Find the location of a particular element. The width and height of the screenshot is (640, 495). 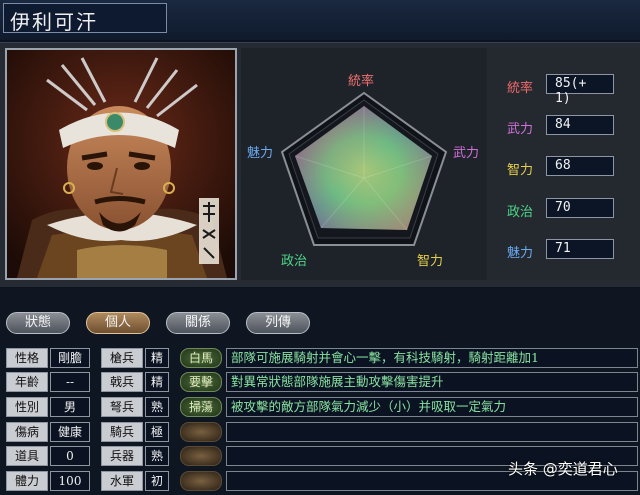

stat-row-intelligence: 智力 68 is located at coordinates (563, 168).